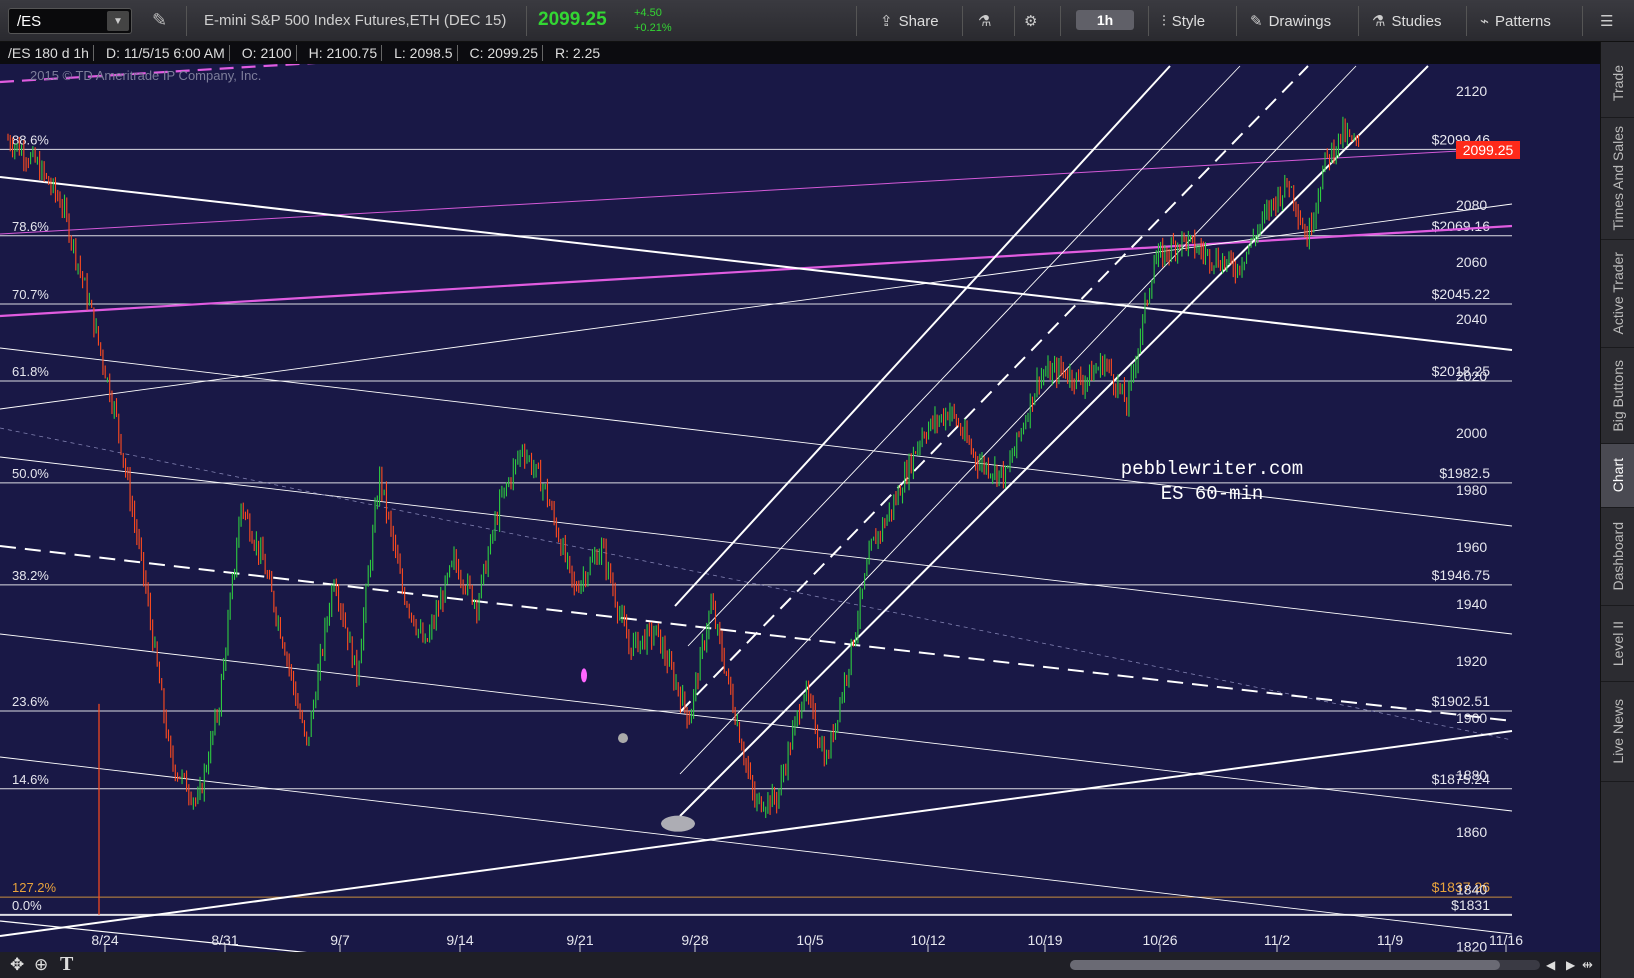 The image size is (1634, 978). What do you see at coordinates (27, 905) in the screenshot?
I see `fib-level-pct: 0.0%` at bounding box center [27, 905].